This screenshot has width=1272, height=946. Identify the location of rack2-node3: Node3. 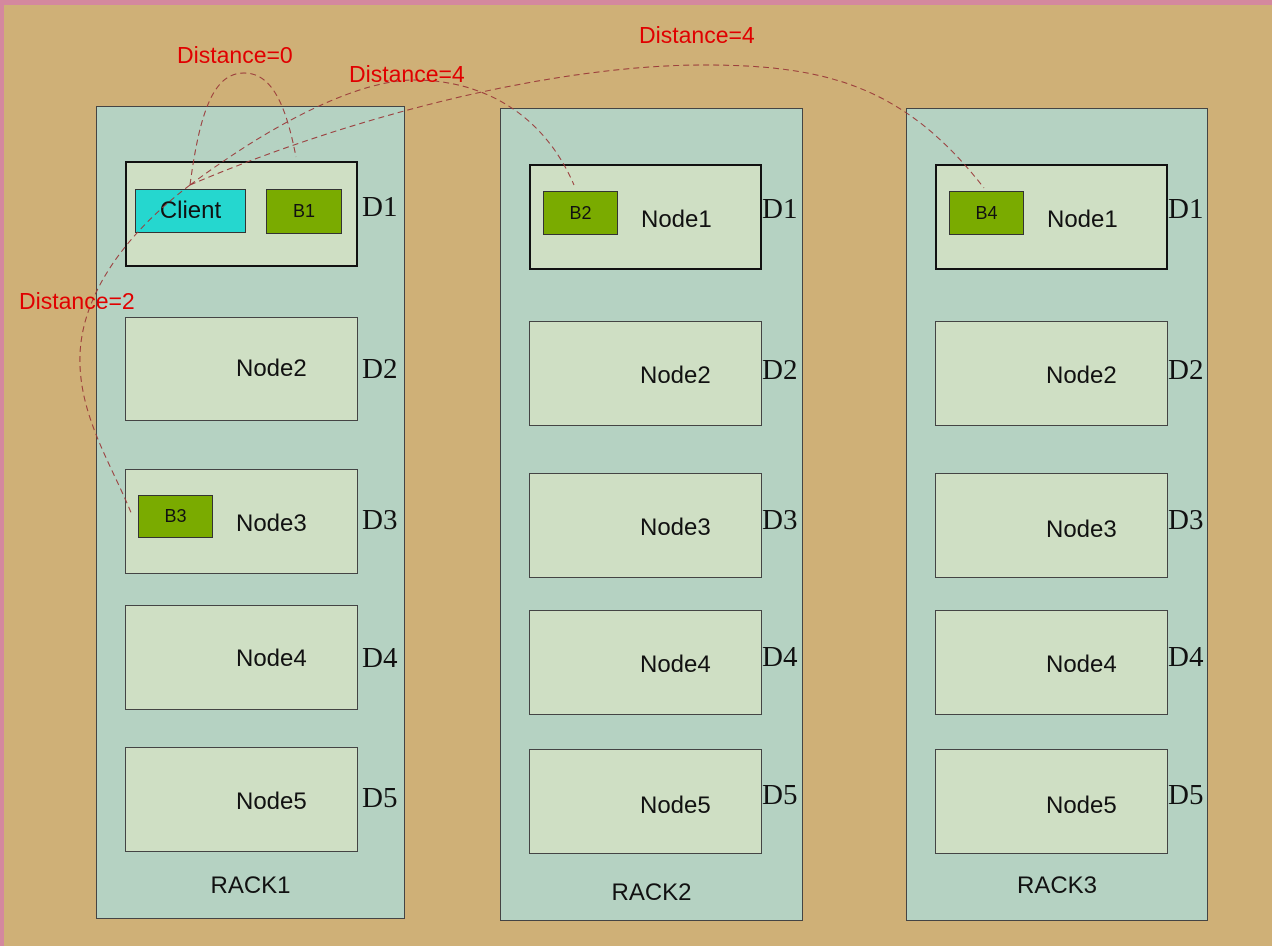
(645, 525).